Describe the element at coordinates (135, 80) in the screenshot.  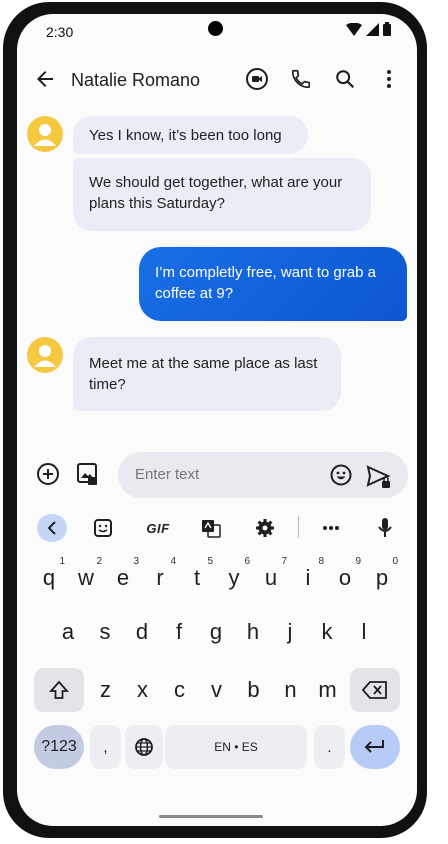
I see `contact-name: Natalie Romano` at that location.